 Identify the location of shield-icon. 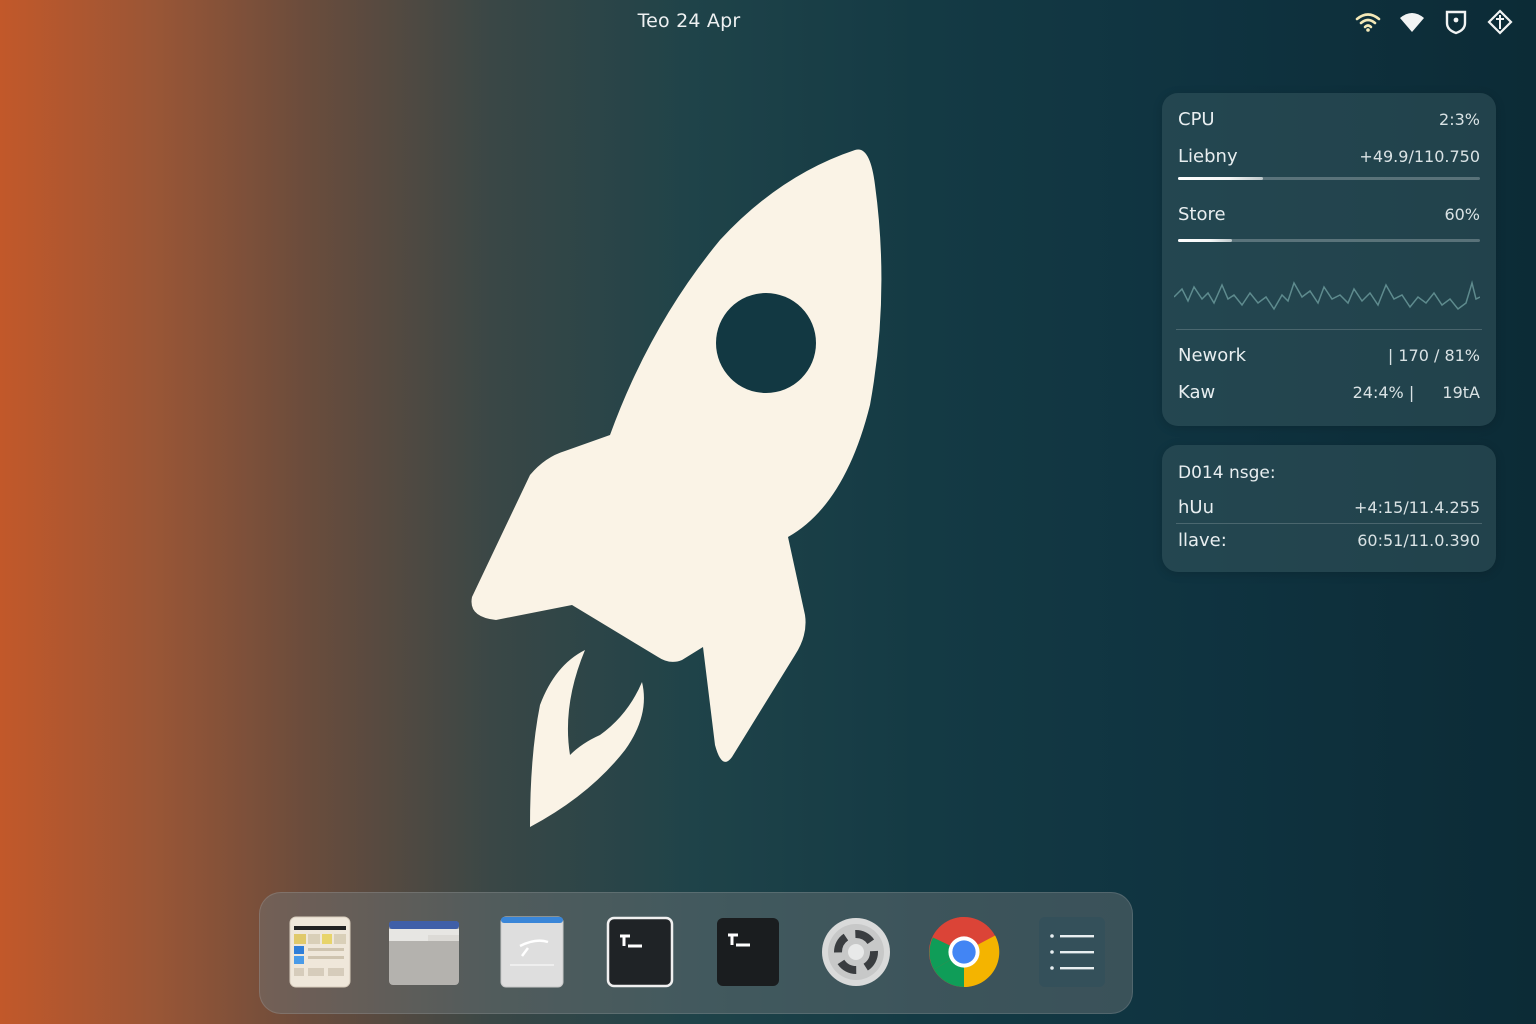
(1456, 22).